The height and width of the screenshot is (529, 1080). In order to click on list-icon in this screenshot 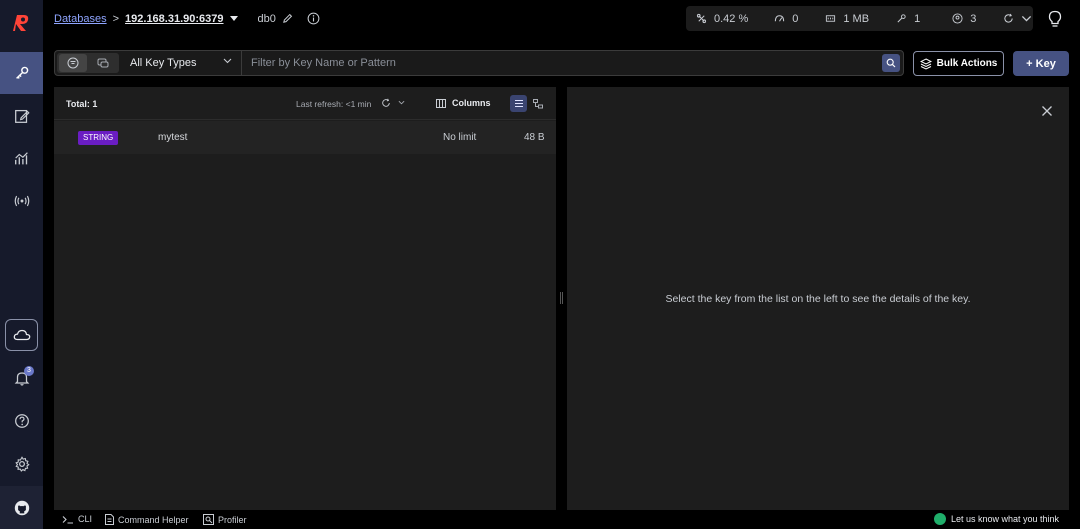, I will do `click(518, 103)`.